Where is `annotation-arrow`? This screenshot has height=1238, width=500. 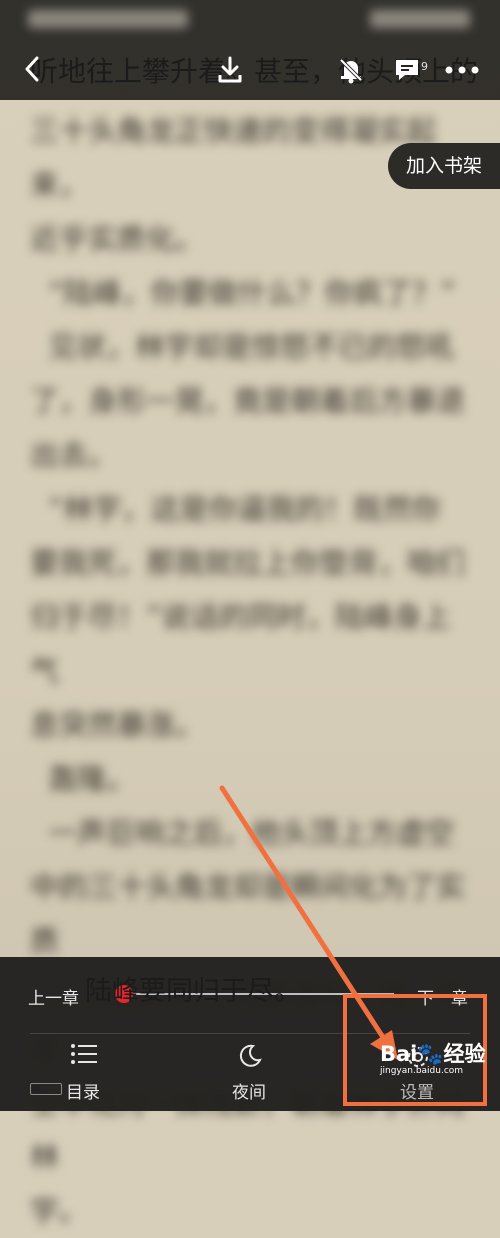 annotation-arrow is located at coordinates (308, 922).